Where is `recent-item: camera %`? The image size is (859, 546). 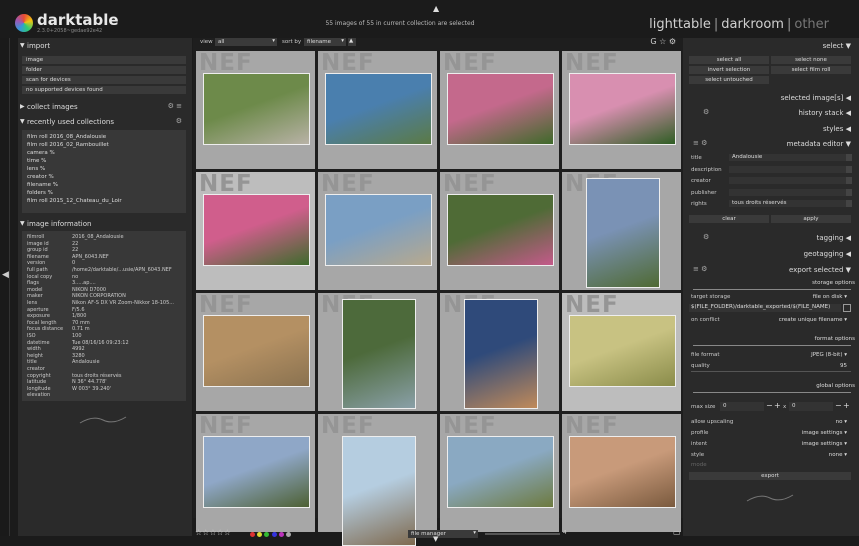 recent-item: camera % is located at coordinates (41, 153).